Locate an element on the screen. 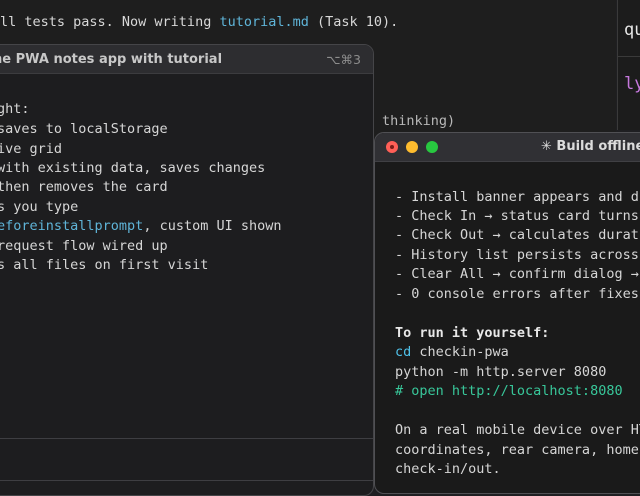  close-button is located at coordinates (392, 147).